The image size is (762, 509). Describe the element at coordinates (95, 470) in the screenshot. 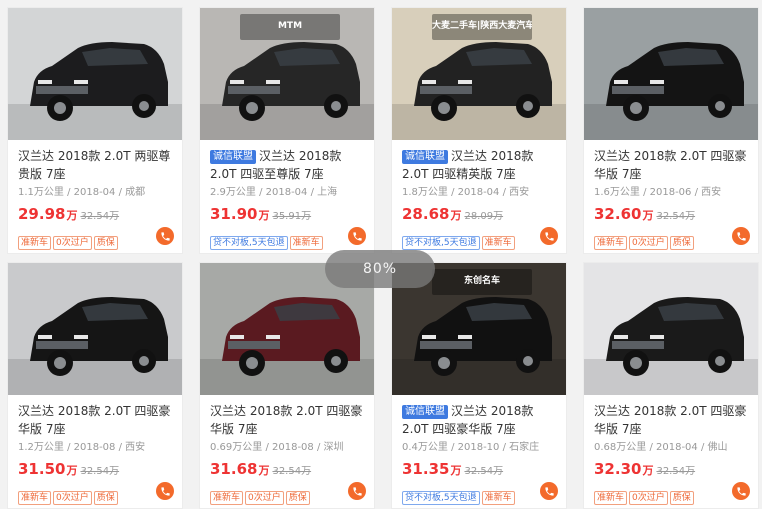

I see `price-row: 31.50万 32.54万` at that location.